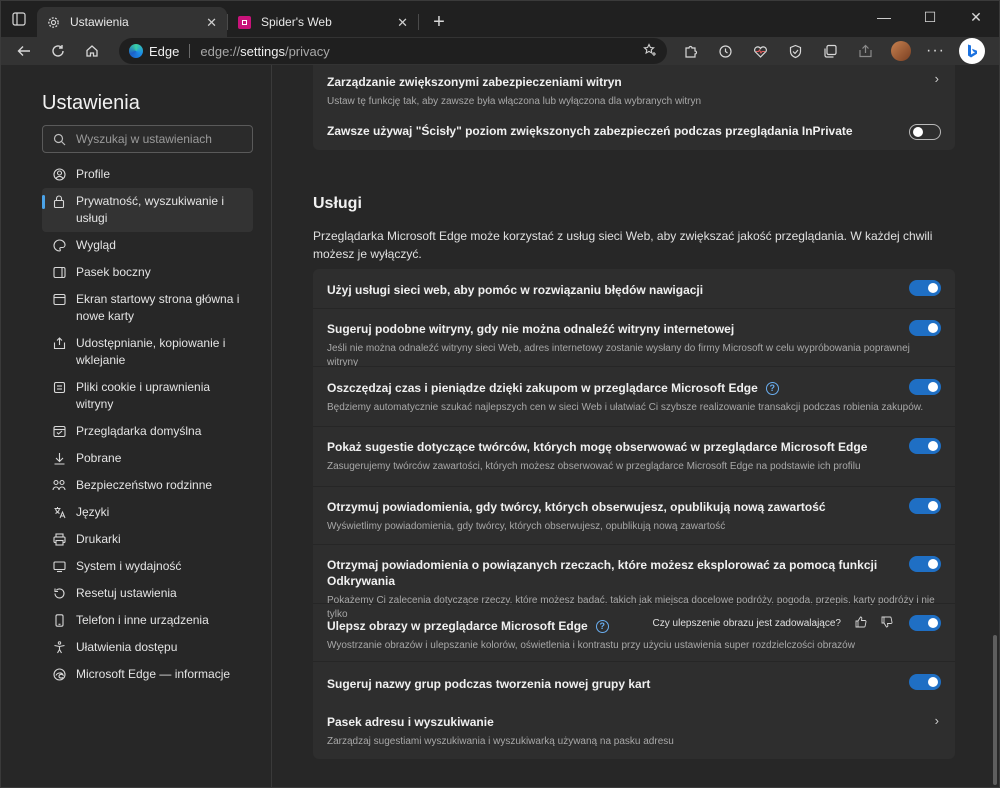 This screenshot has height=788, width=1000. I want to click on phone-icon, so click(59, 620).